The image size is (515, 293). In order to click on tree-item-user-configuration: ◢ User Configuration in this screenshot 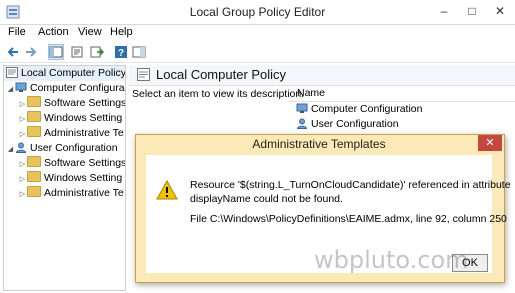, I will do `click(64, 148)`.